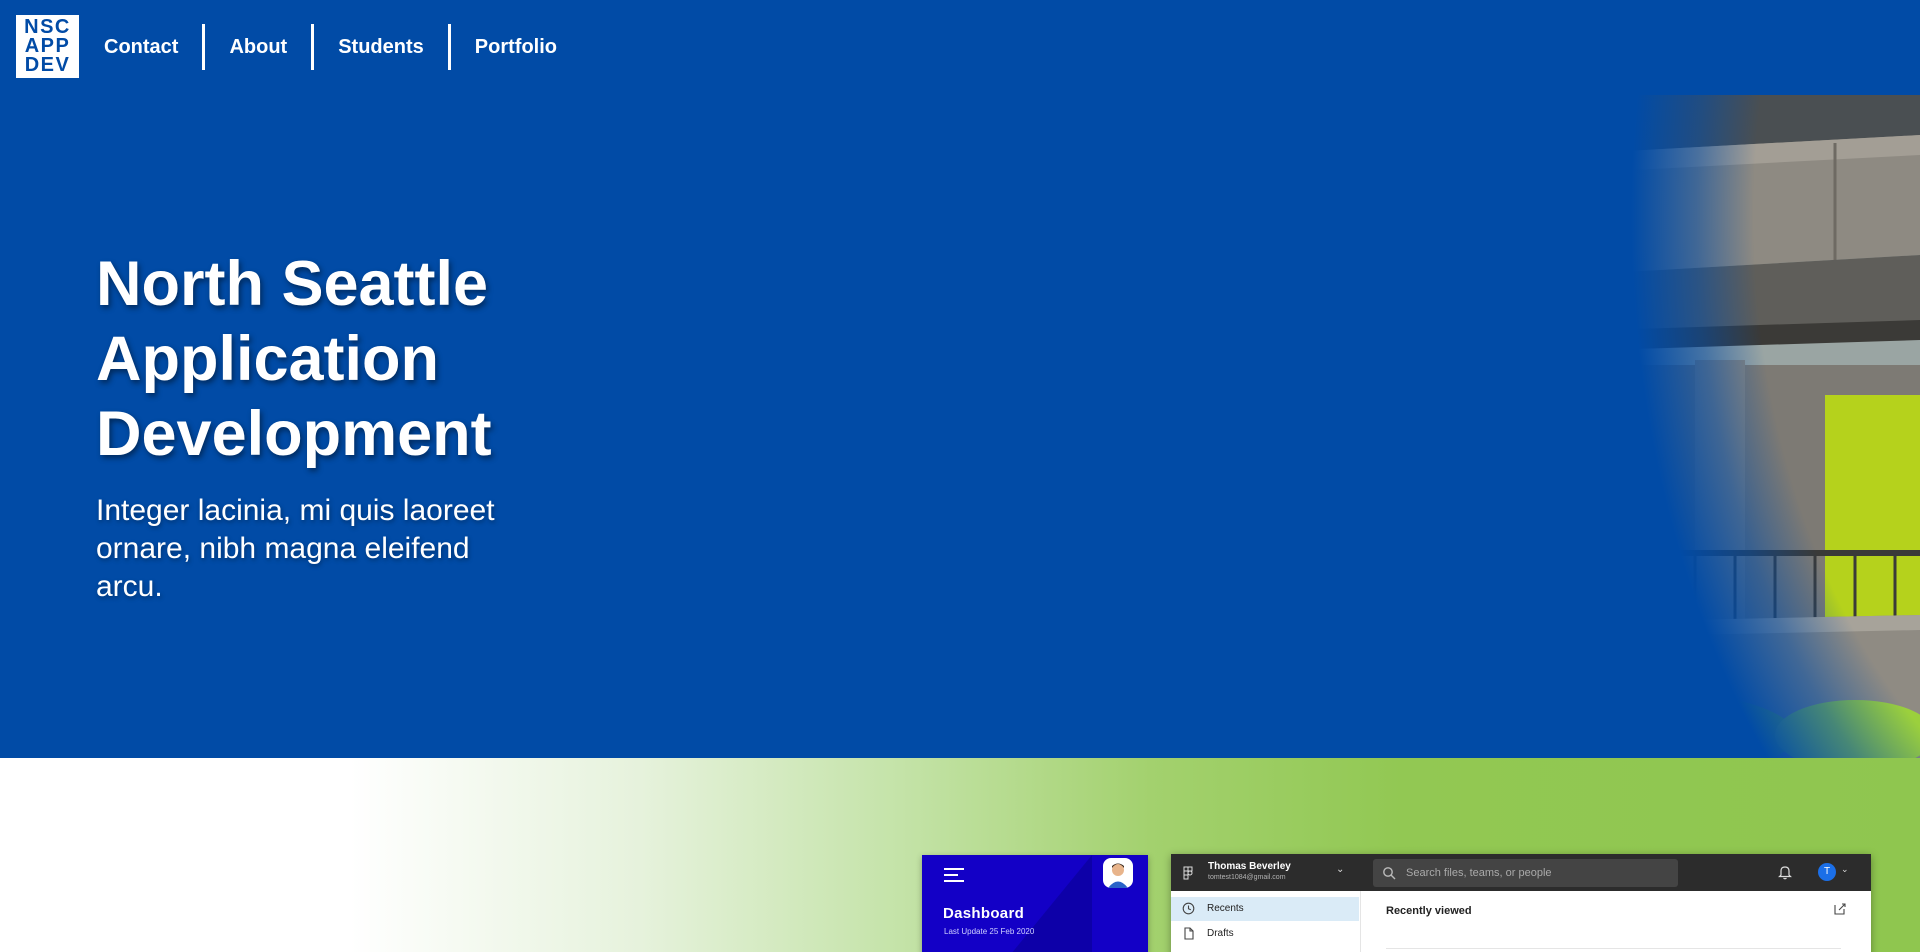 The height and width of the screenshot is (952, 1920). Describe the element at coordinates (381, 47) in the screenshot. I see `nav-link-students: Students` at that location.